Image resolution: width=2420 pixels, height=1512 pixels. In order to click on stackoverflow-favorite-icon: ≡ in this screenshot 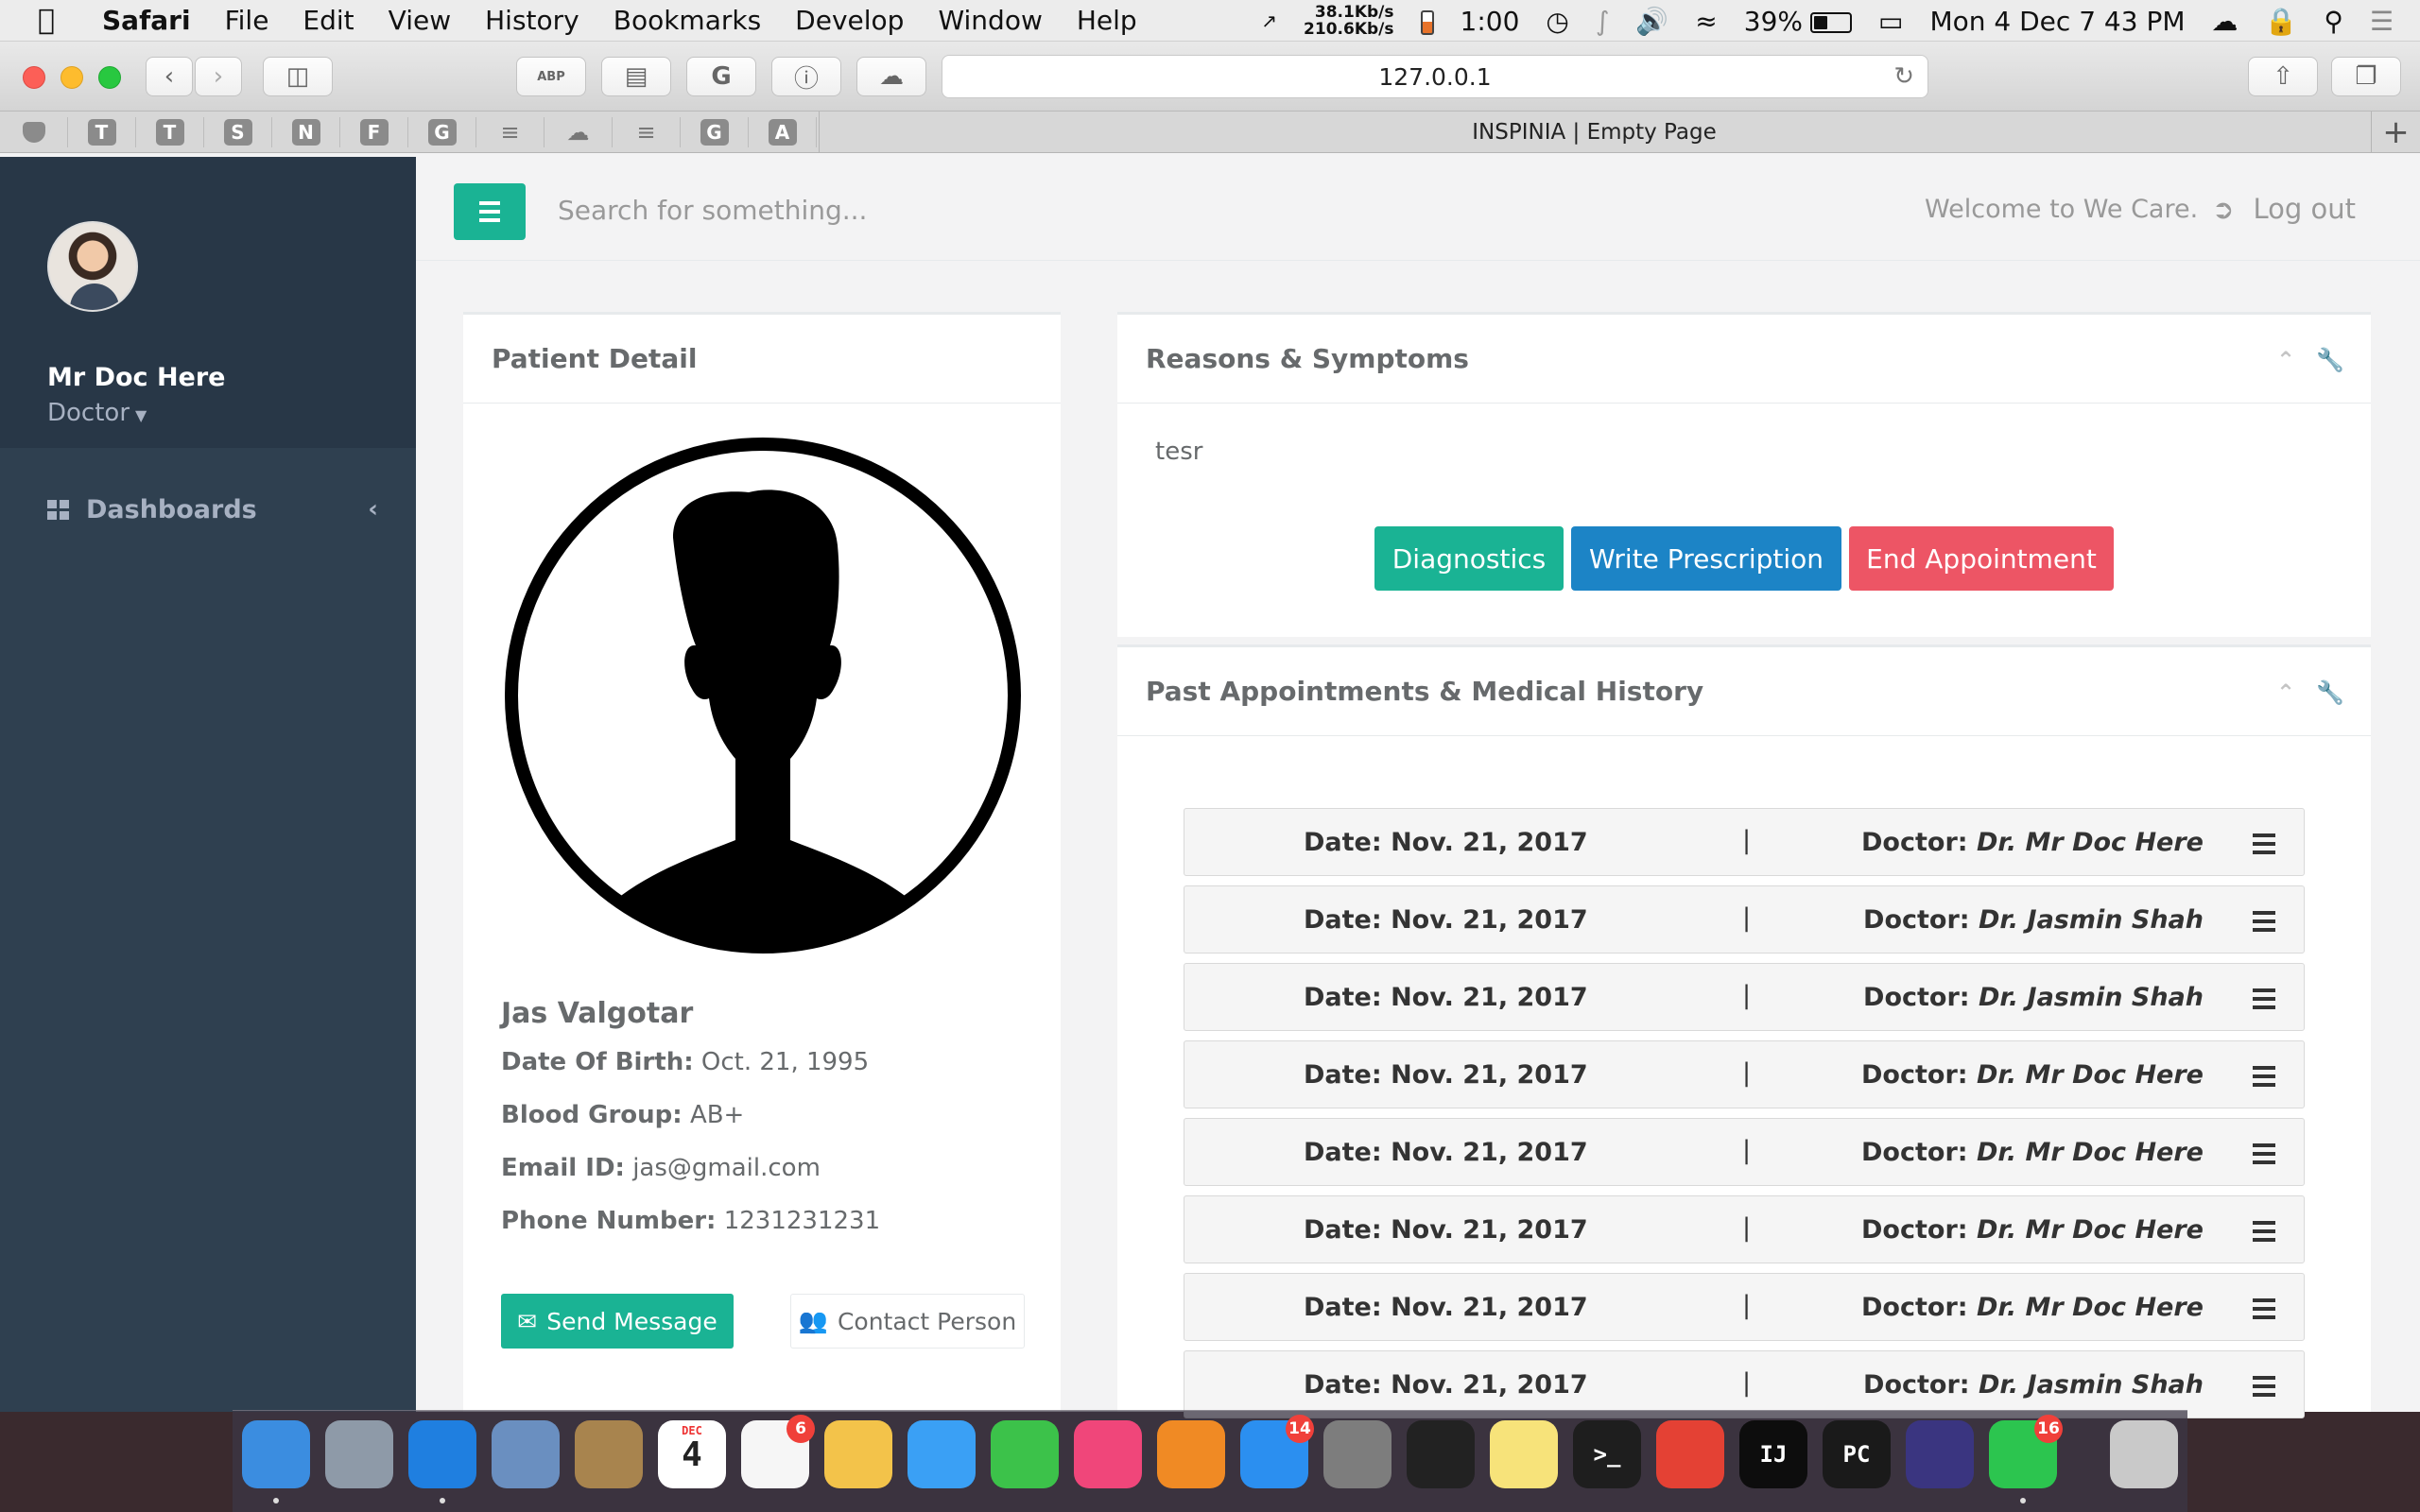, I will do `click(510, 132)`.